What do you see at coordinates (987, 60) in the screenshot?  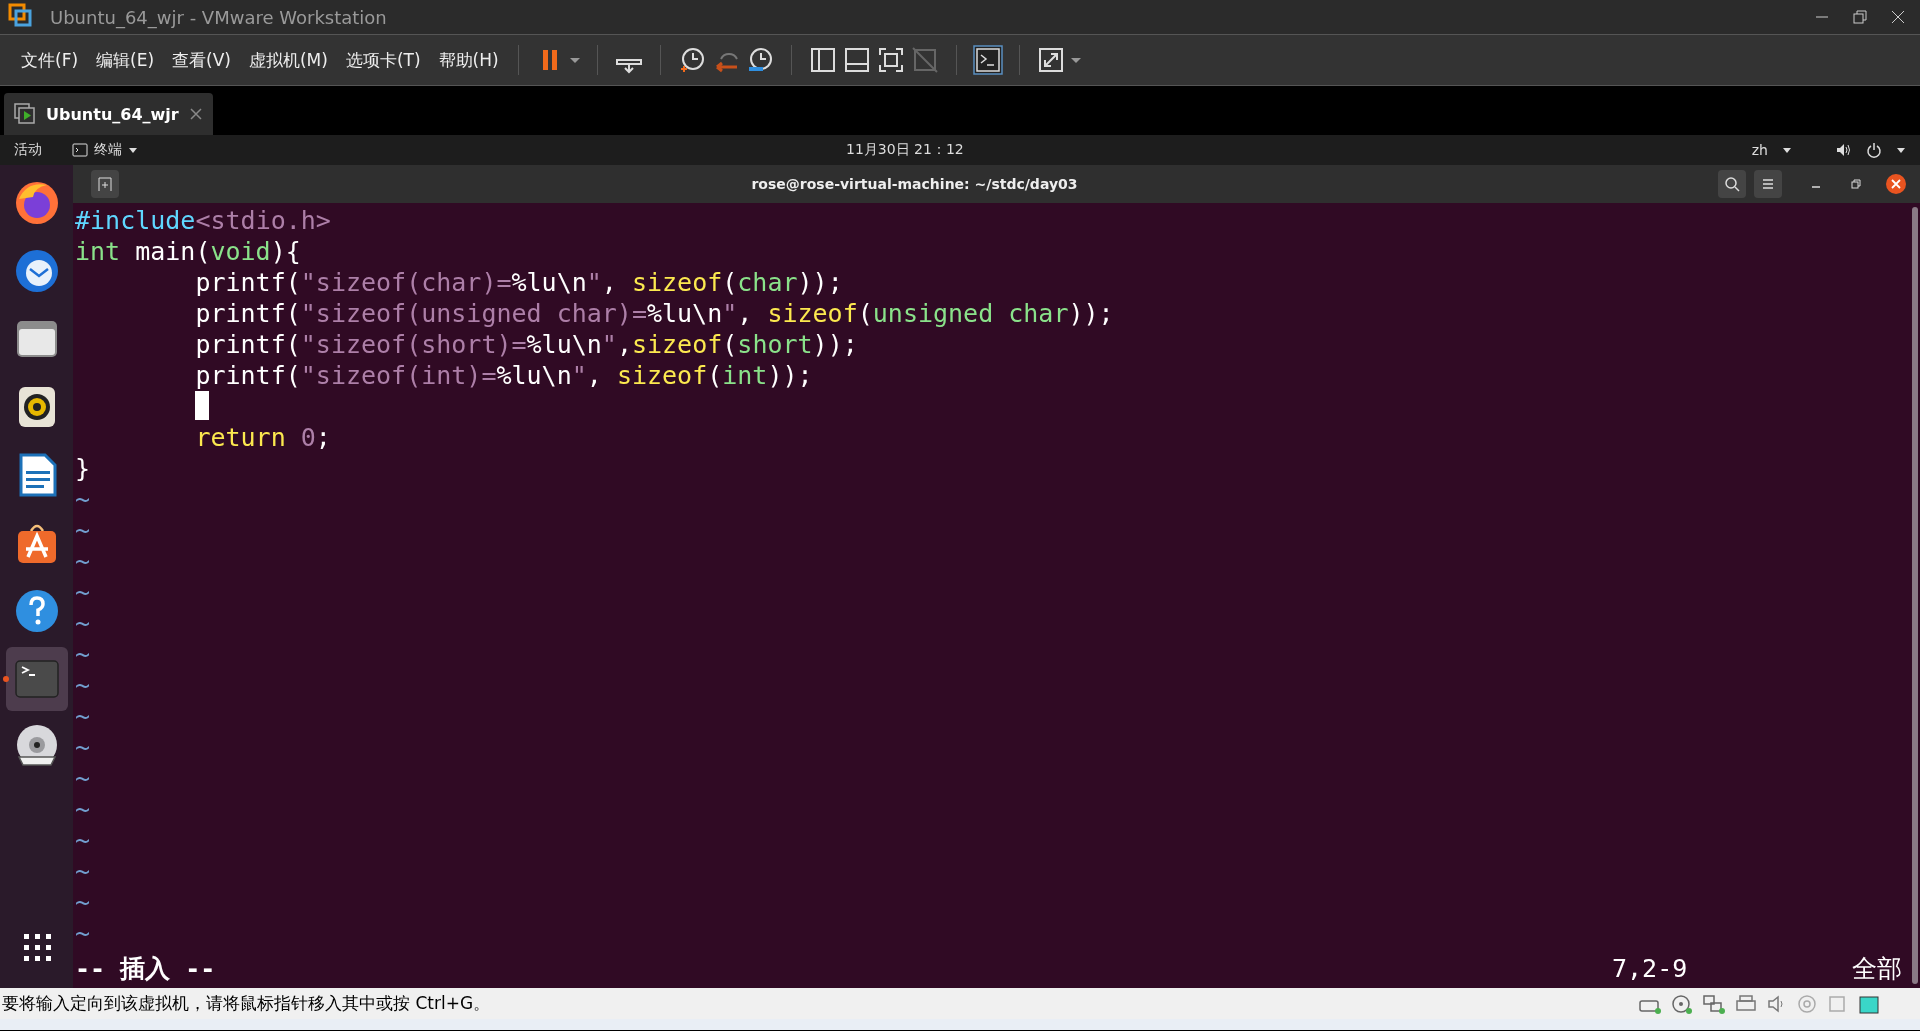 I see `console-icon` at bounding box center [987, 60].